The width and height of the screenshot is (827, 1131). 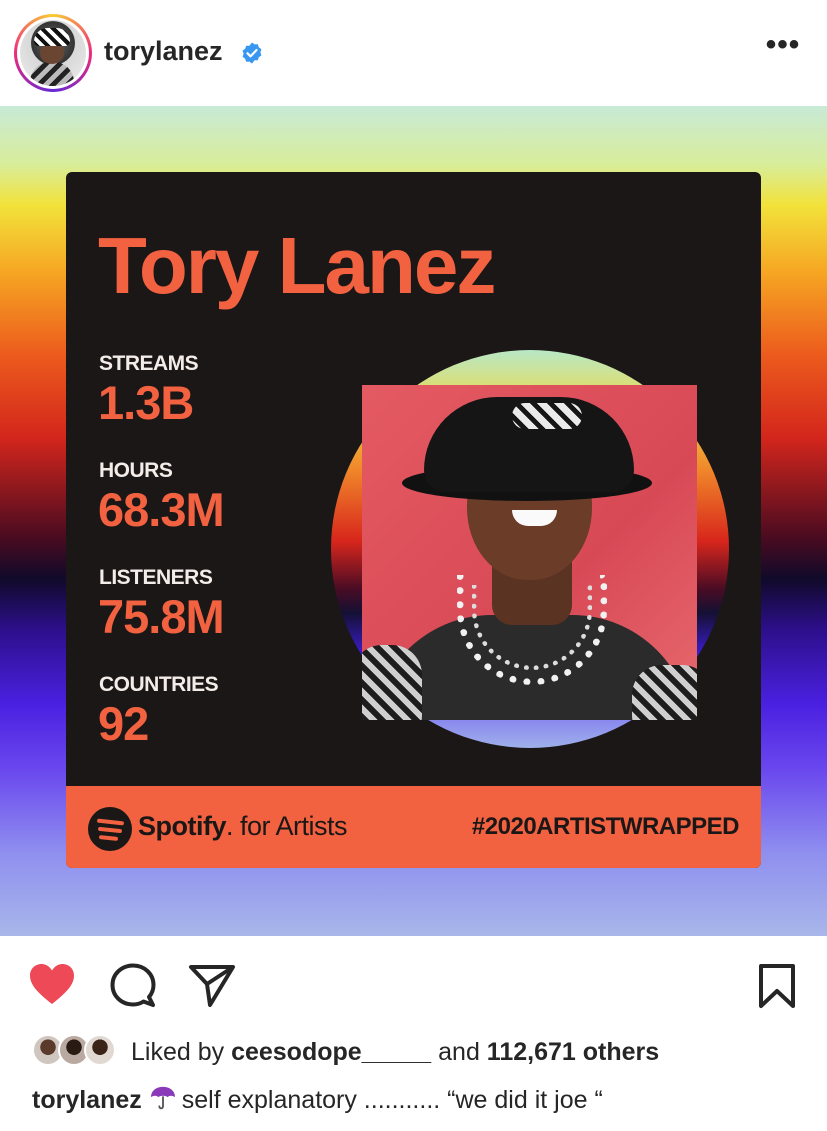 I want to click on artist-name: Tory Lanez, so click(x=297, y=265).